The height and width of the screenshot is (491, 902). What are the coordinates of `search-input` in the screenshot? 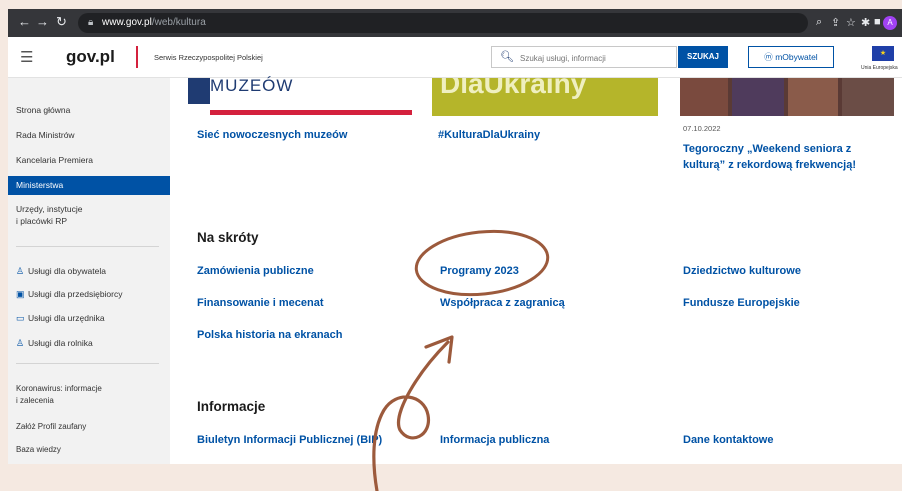 It's located at (595, 58).